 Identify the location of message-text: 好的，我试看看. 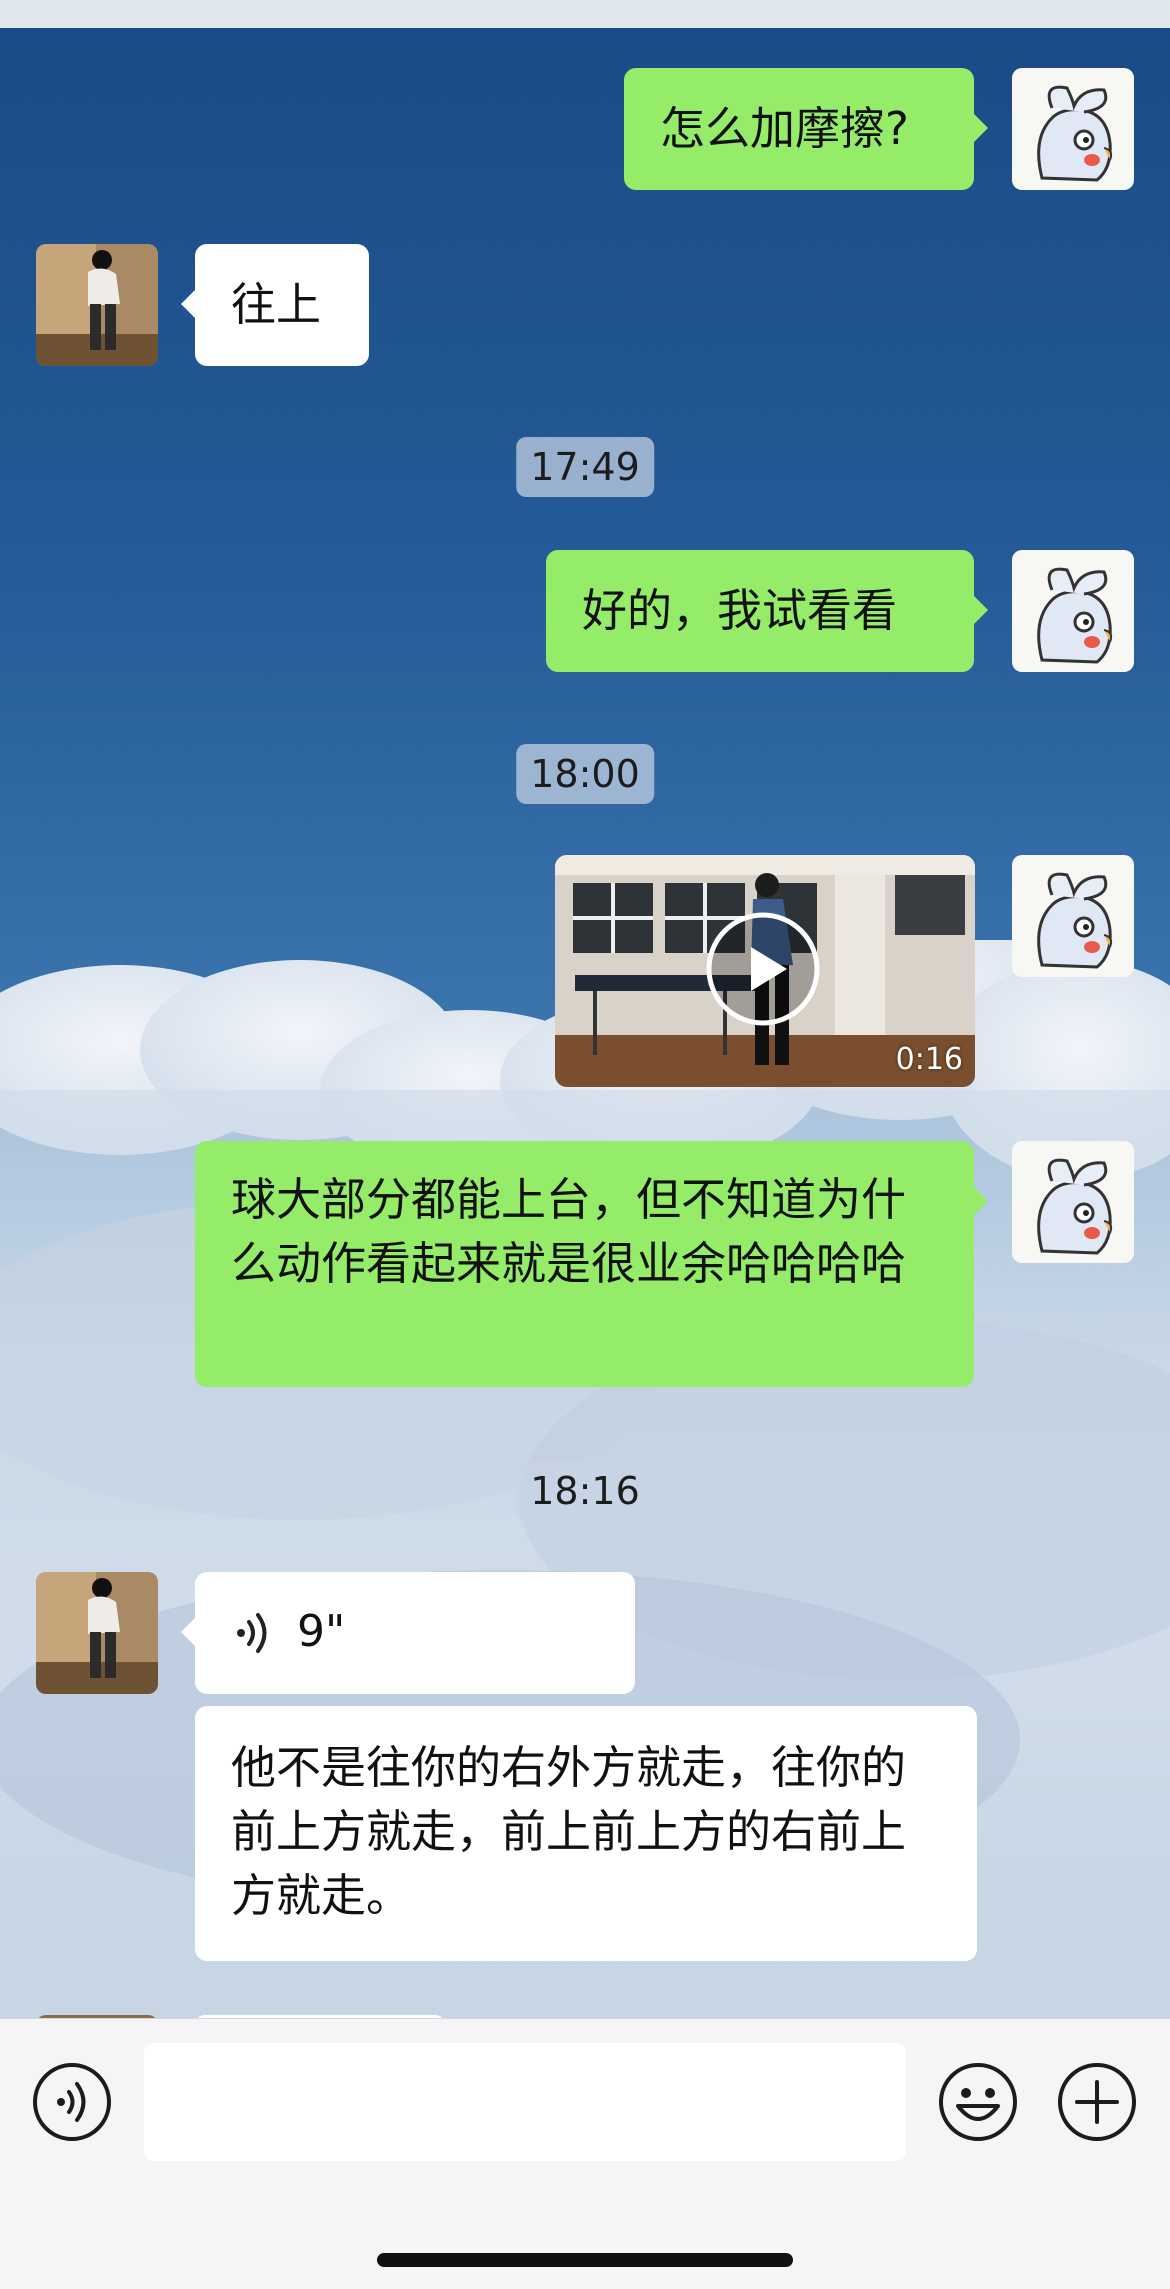
(740, 610).